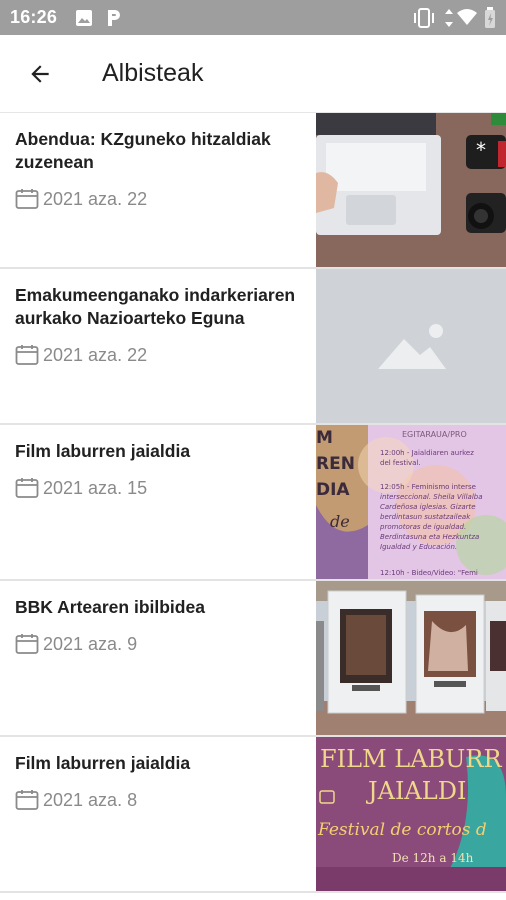  Describe the element at coordinates (253, 17) in the screenshot. I see `status-bar: 16:26` at that location.